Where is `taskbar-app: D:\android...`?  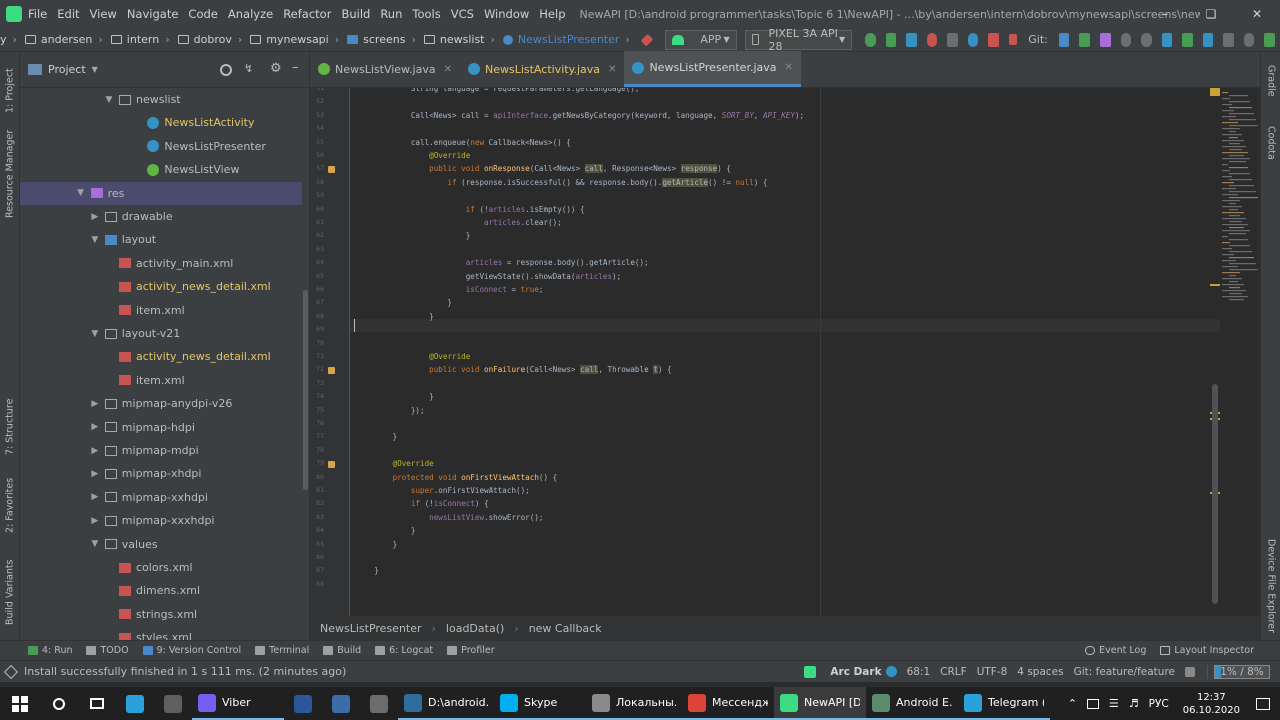
taskbar-app: D:\android... is located at coordinates (446, 703).